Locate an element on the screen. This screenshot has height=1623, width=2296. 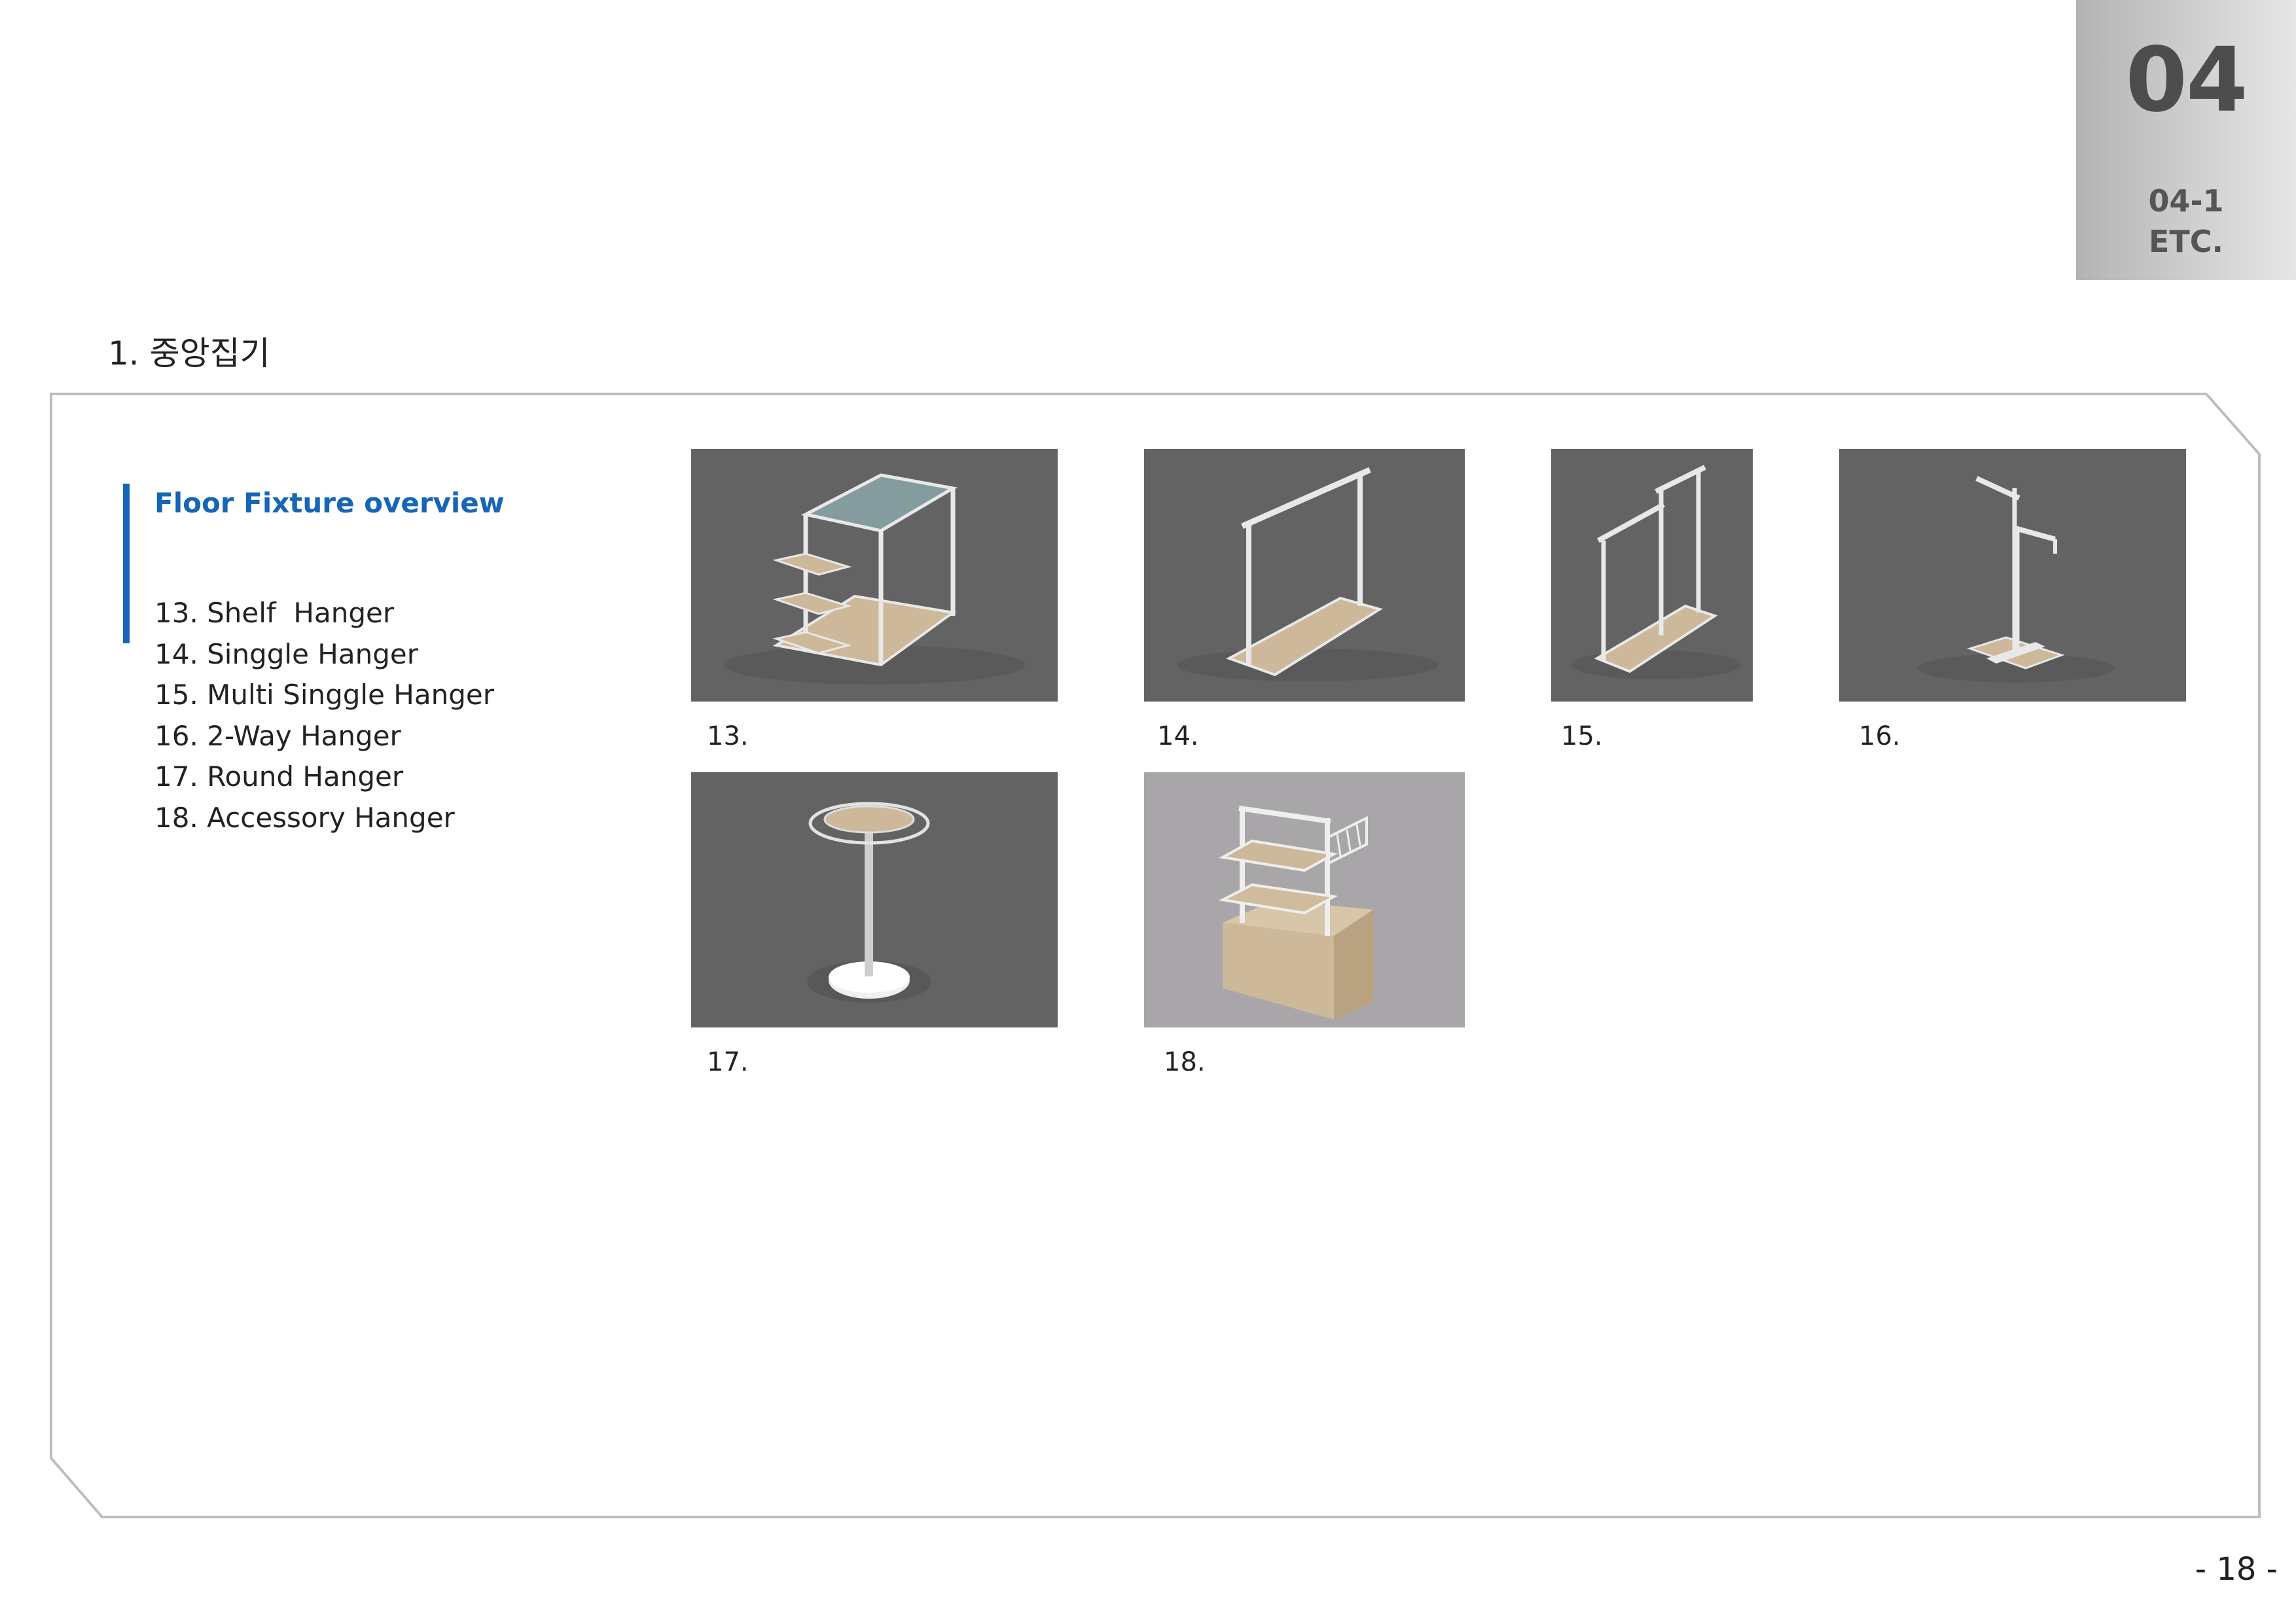
singgle-hanger-render is located at coordinates (1304, 575).